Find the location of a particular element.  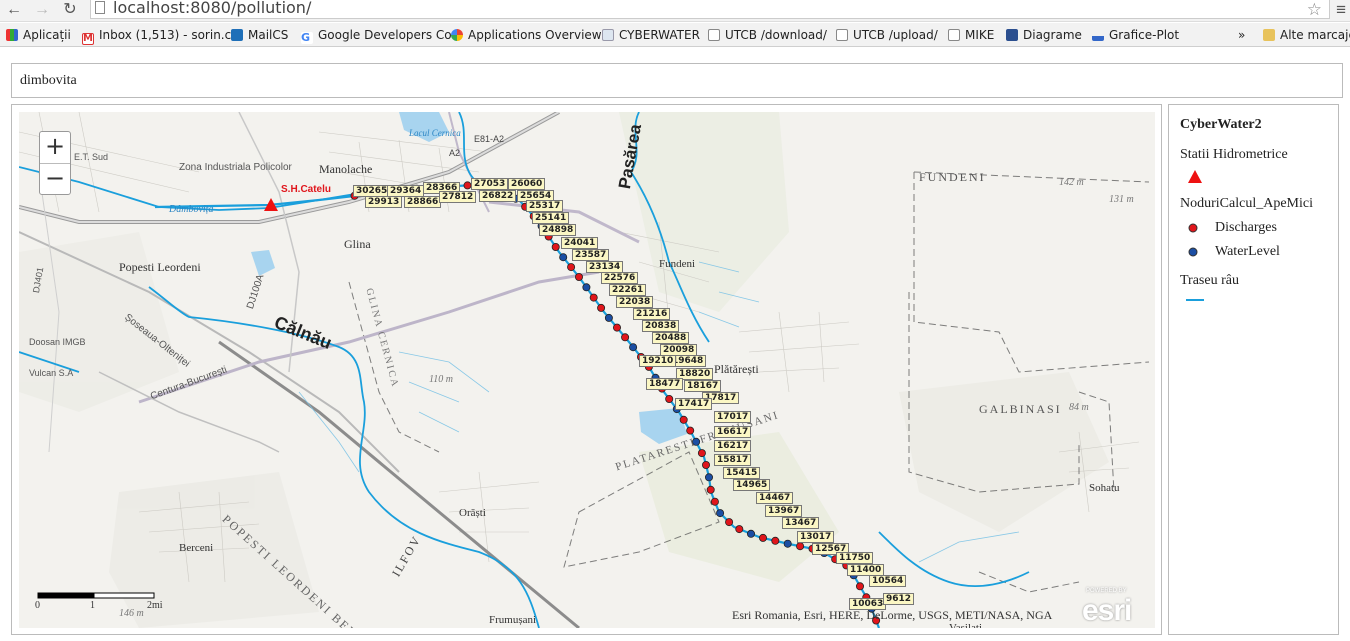

bookmark-cyberwater: CYBERWATER is located at coordinates (651, 35).